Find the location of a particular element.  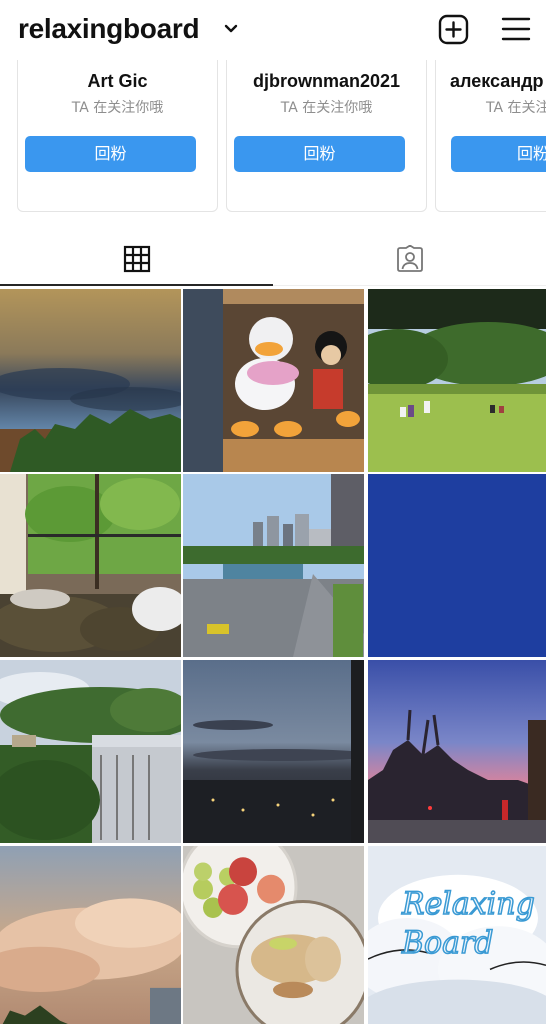

tagged-user-icon is located at coordinates (409, 258).